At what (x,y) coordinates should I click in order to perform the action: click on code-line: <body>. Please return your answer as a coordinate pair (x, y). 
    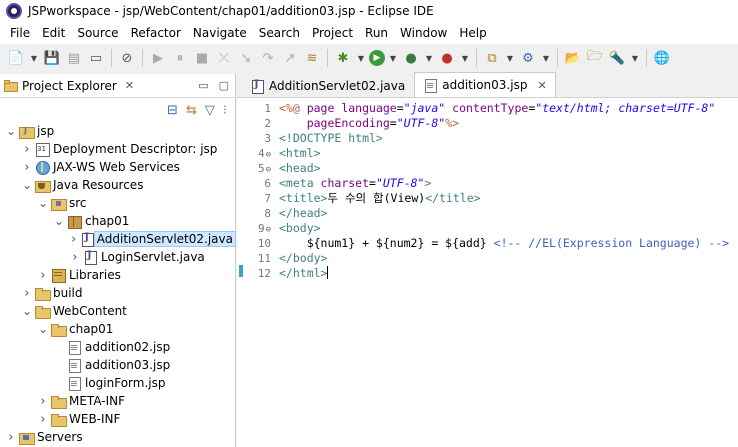
    Looking at the image, I should click on (300, 228).